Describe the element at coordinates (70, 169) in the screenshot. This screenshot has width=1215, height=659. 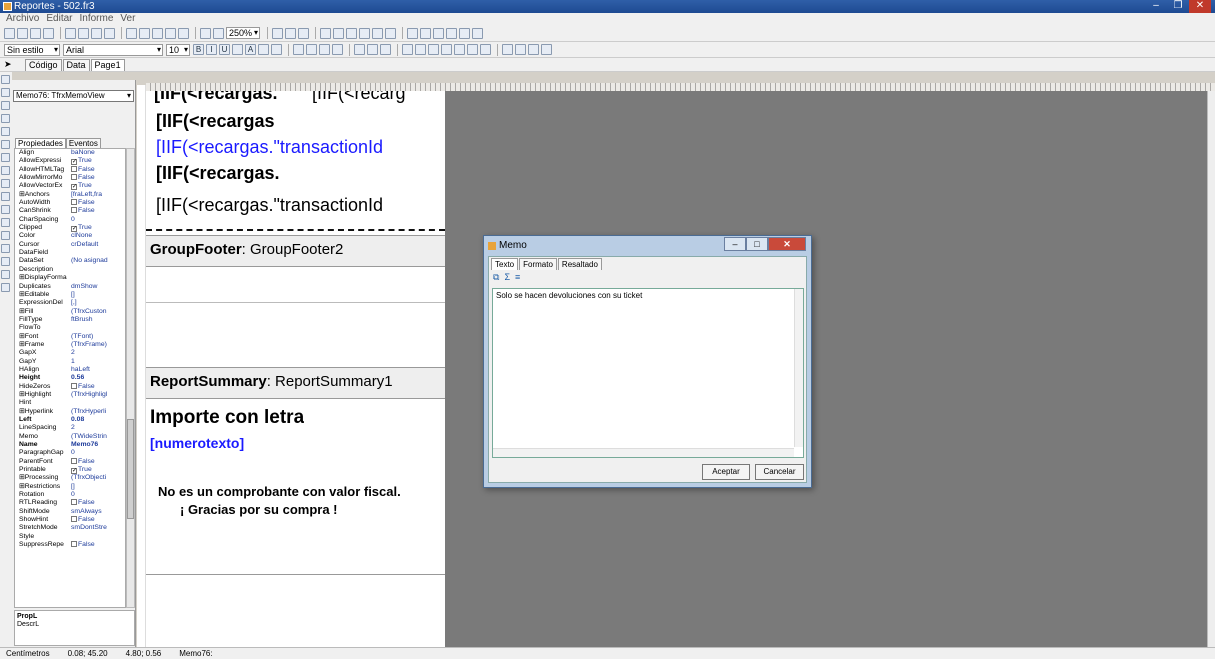
I see `property-row: AllowHTMLTag False` at that location.